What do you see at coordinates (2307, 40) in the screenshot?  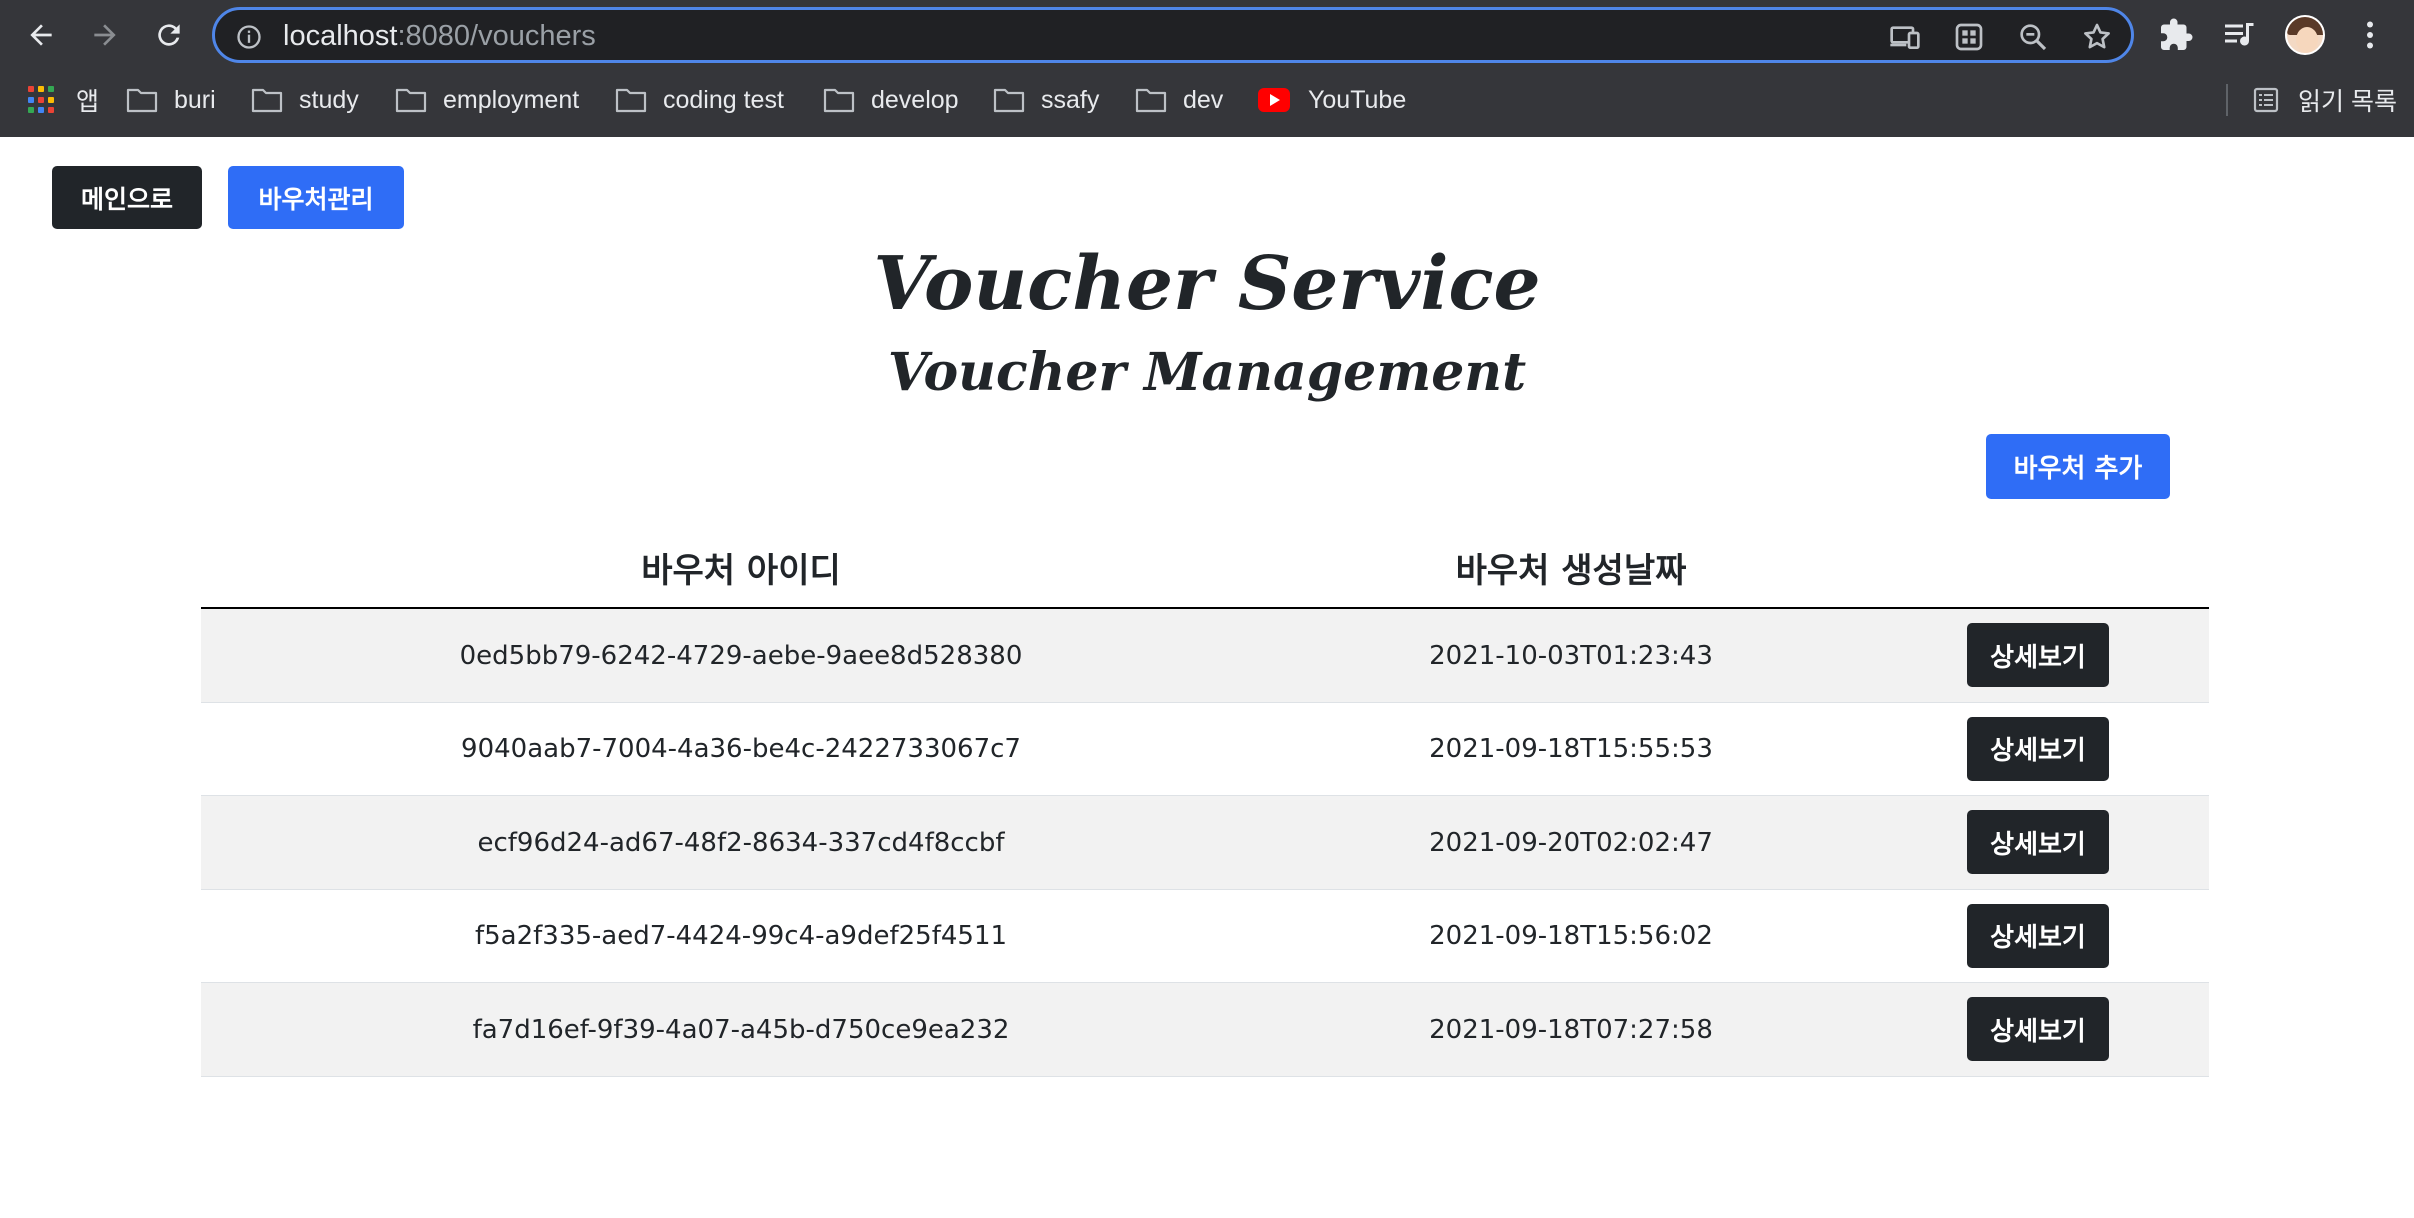 I see `avatar-face` at bounding box center [2307, 40].